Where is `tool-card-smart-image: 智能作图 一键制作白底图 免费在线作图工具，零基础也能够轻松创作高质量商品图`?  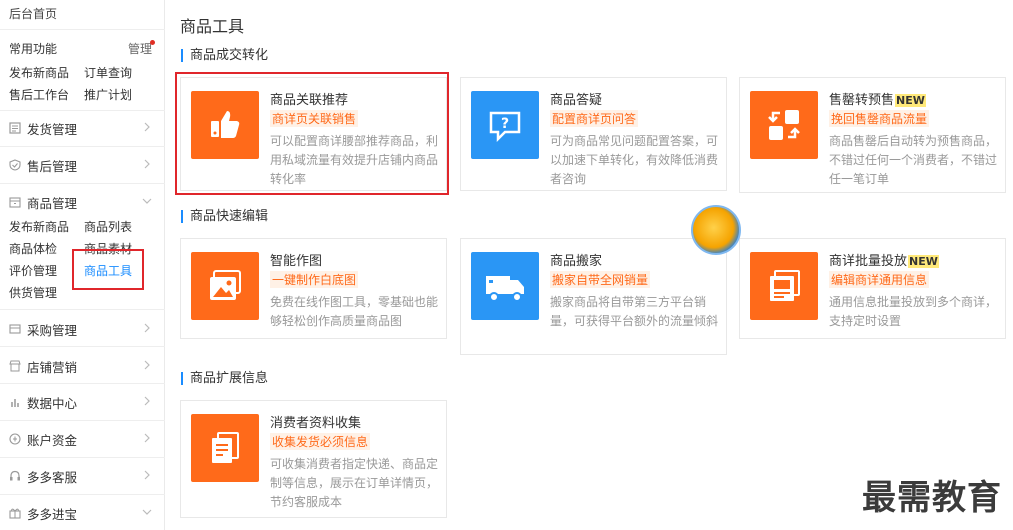
tool-card-smart-image: 智能作图 一键制作白底图 免费在线作图工具，零基础也能够轻松创作高质量商品图 is located at coordinates (313, 288).